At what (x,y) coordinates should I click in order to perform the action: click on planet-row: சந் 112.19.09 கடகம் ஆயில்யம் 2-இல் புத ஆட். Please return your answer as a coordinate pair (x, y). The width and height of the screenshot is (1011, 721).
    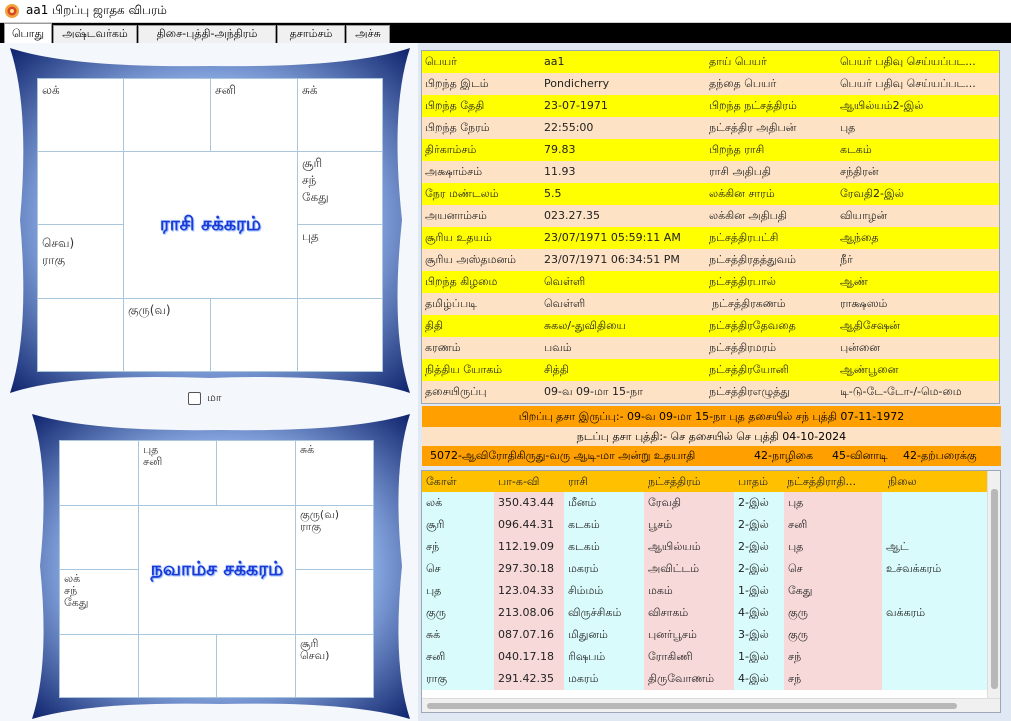
    Looking at the image, I should click on (705, 547).